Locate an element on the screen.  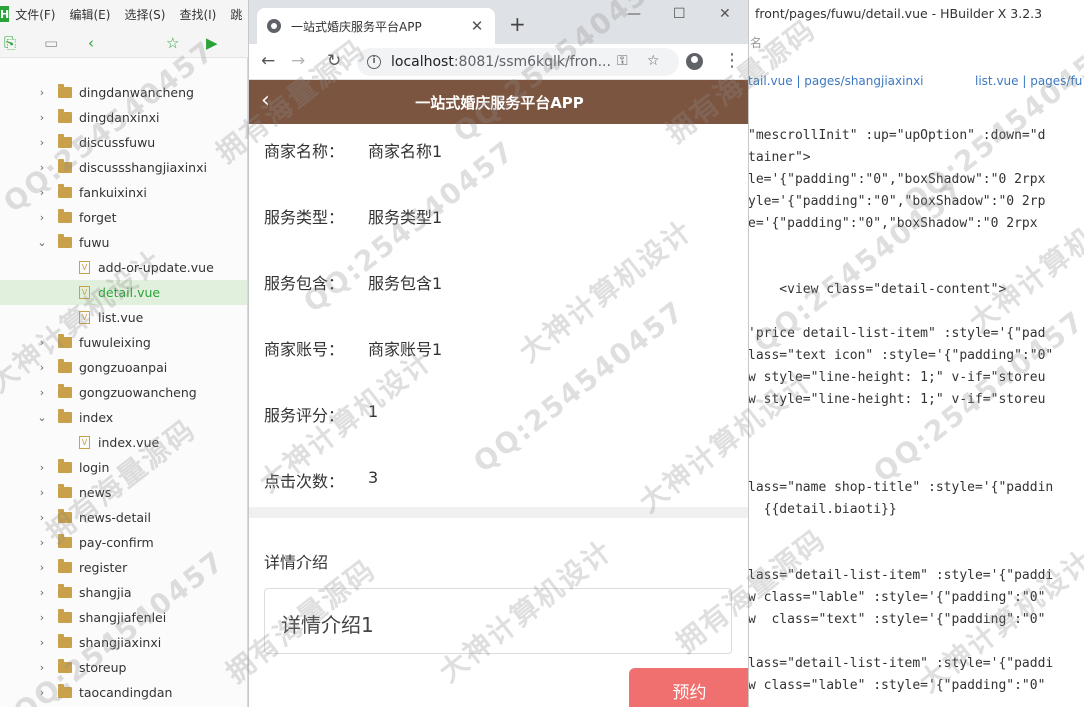
tree-folder: › register is located at coordinates (123, 567).